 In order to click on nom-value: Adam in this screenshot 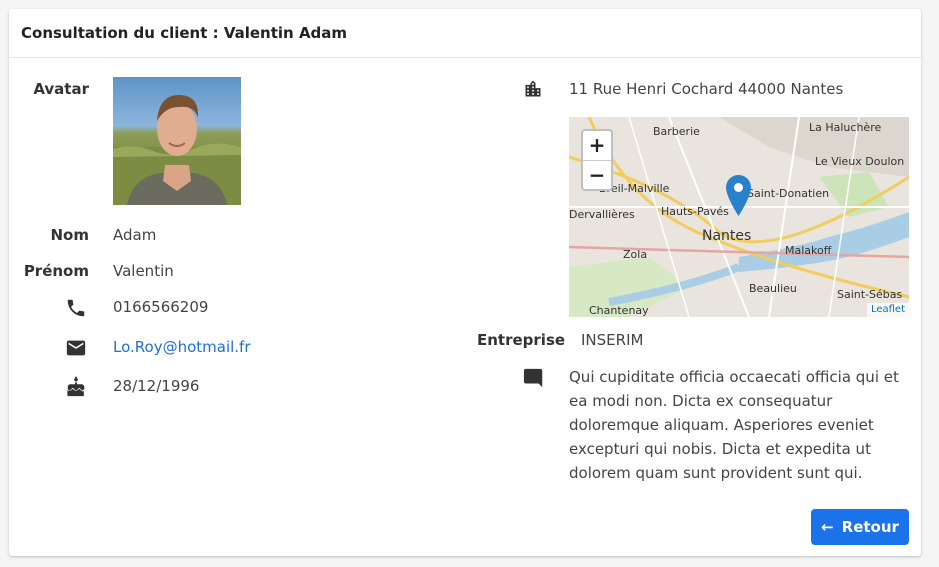, I will do `click(135, 235)`.